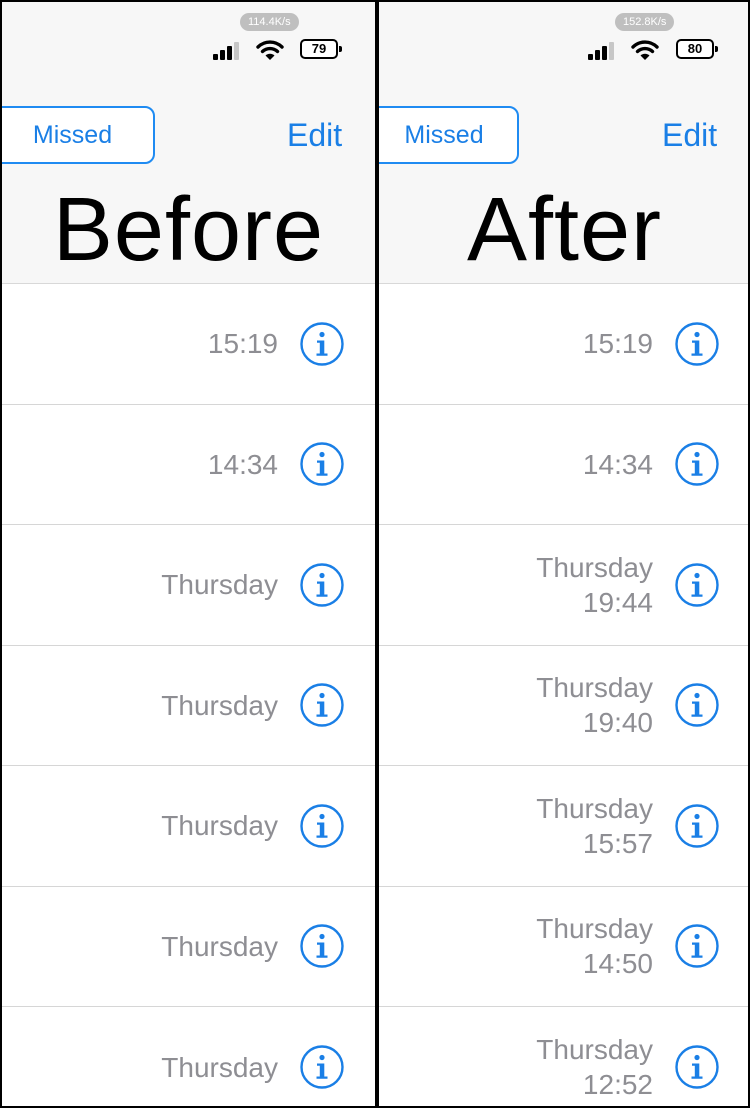 This screenshot has height=1108, width=750. I want to click on call-time: Thursday 19:44, so click(594, 585).